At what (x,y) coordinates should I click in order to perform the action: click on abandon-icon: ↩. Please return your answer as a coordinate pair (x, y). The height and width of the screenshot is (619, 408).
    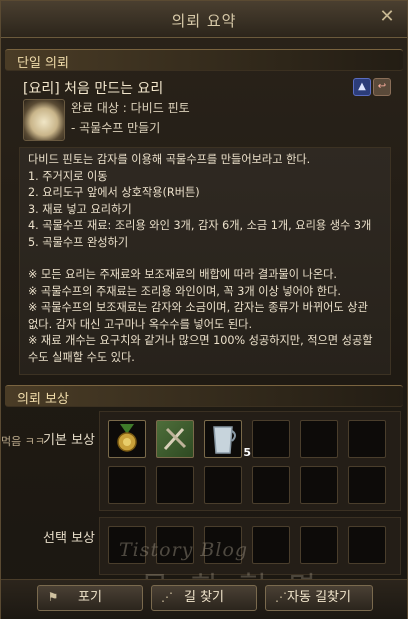
    Looking at the image, I should click on (382, 87).